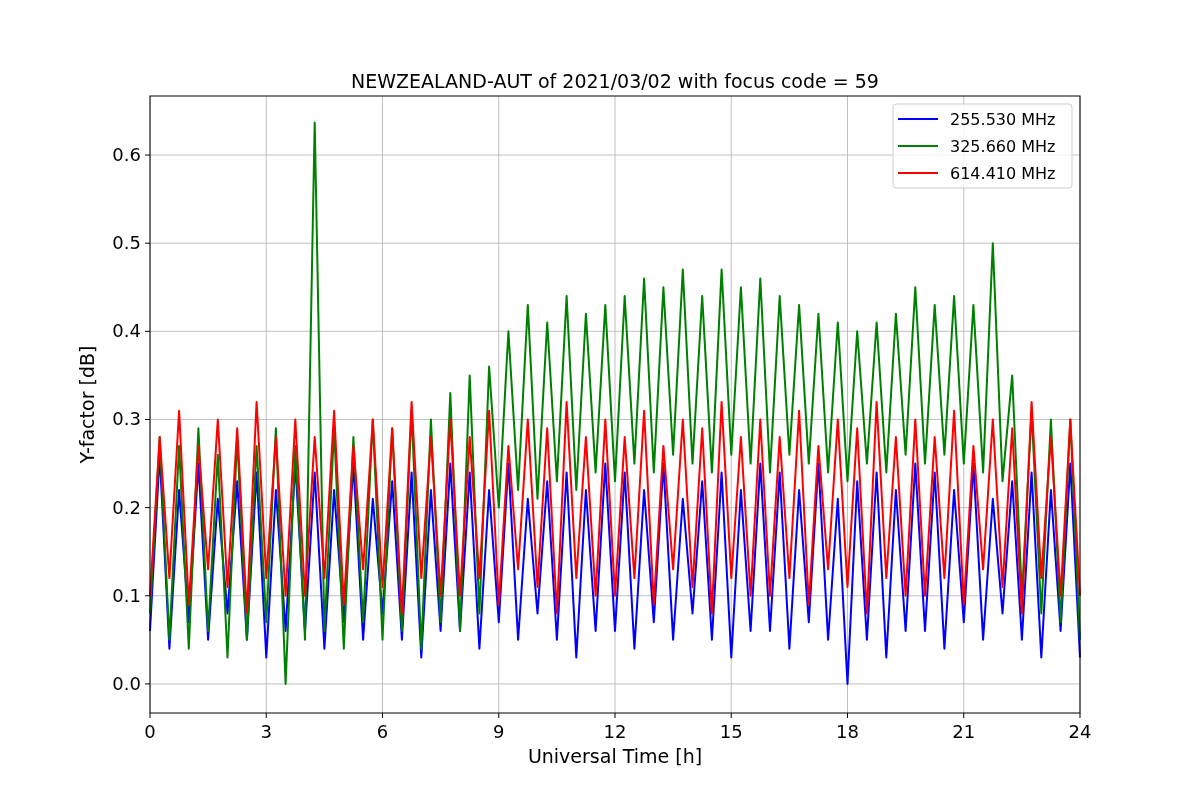 The height and width of the screenshot is (800, 1200). I want to click on y-tick-label: 0.4, so click(126, 331).